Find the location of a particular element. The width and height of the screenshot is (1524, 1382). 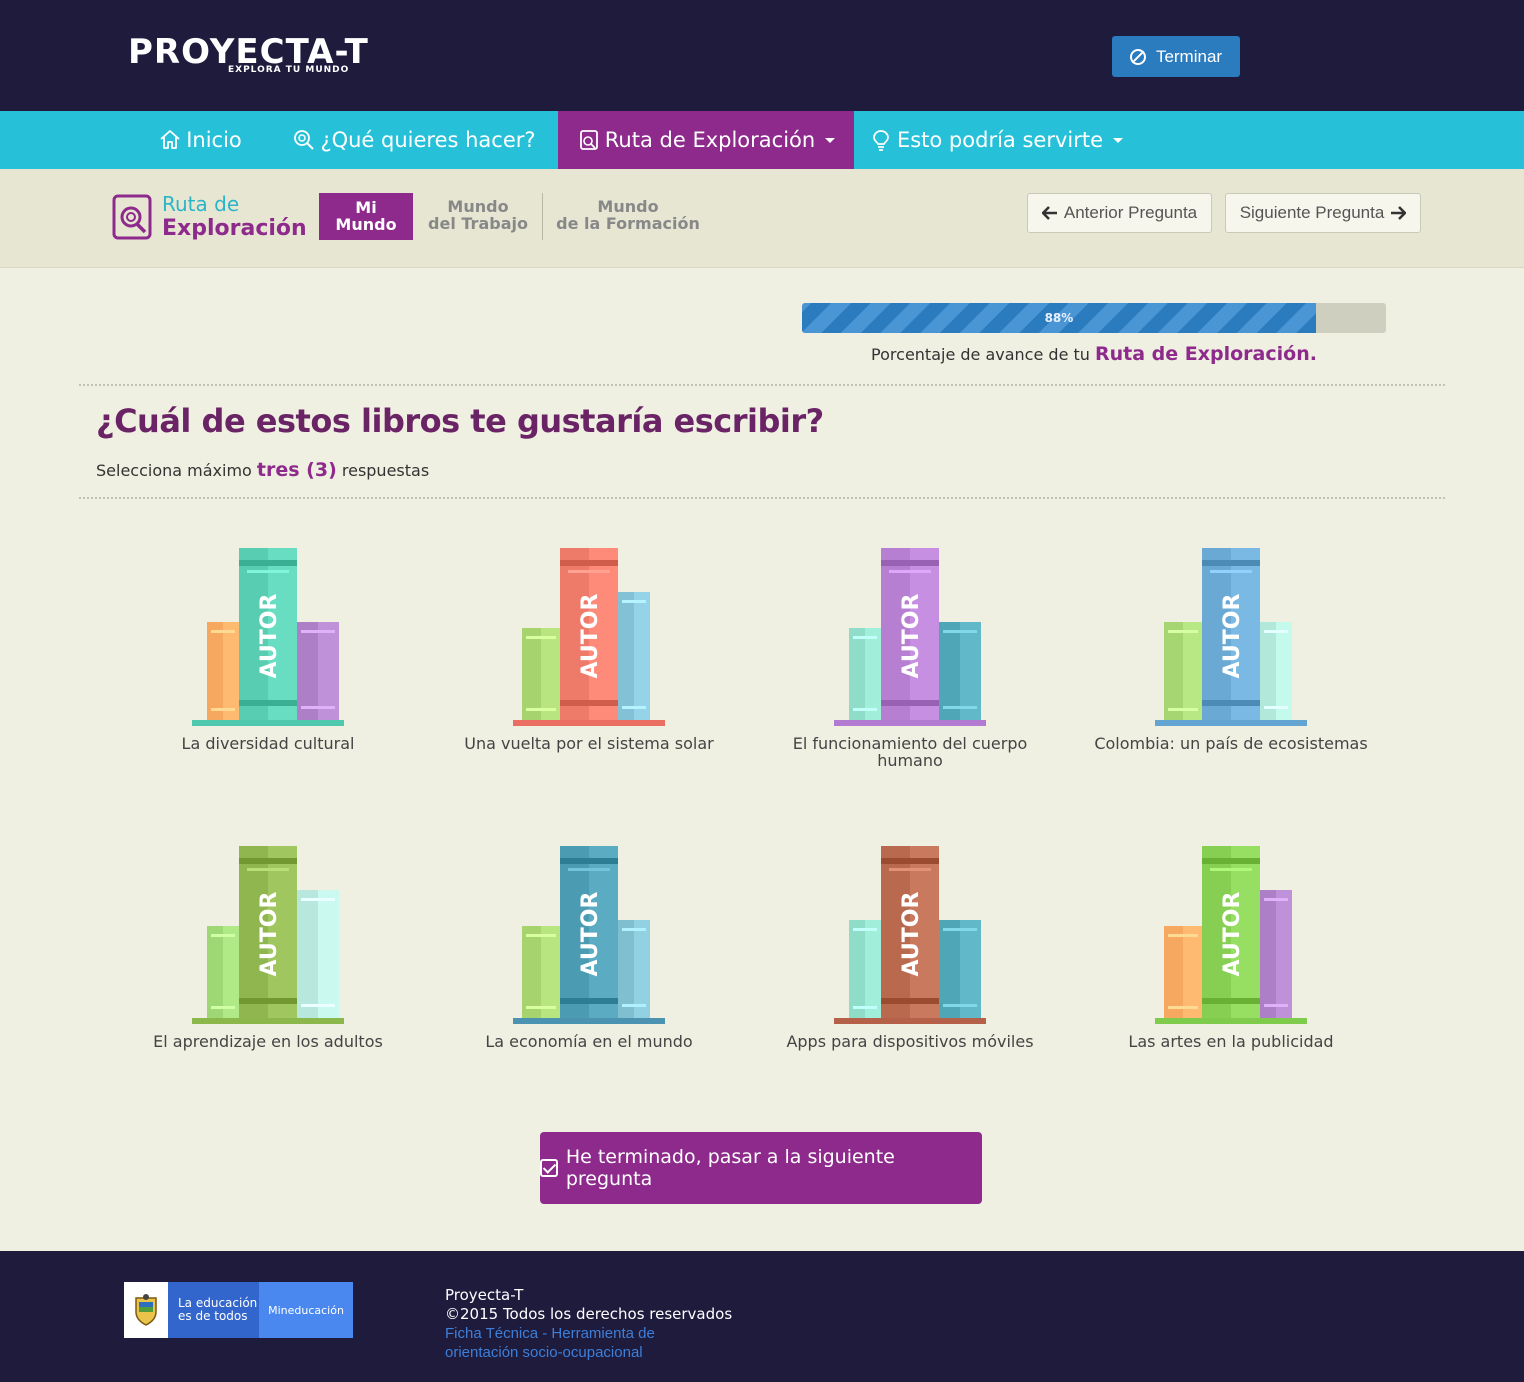

book-option-label: Colombia: un país de ecosistemas is located at coordinates (1231, 743).